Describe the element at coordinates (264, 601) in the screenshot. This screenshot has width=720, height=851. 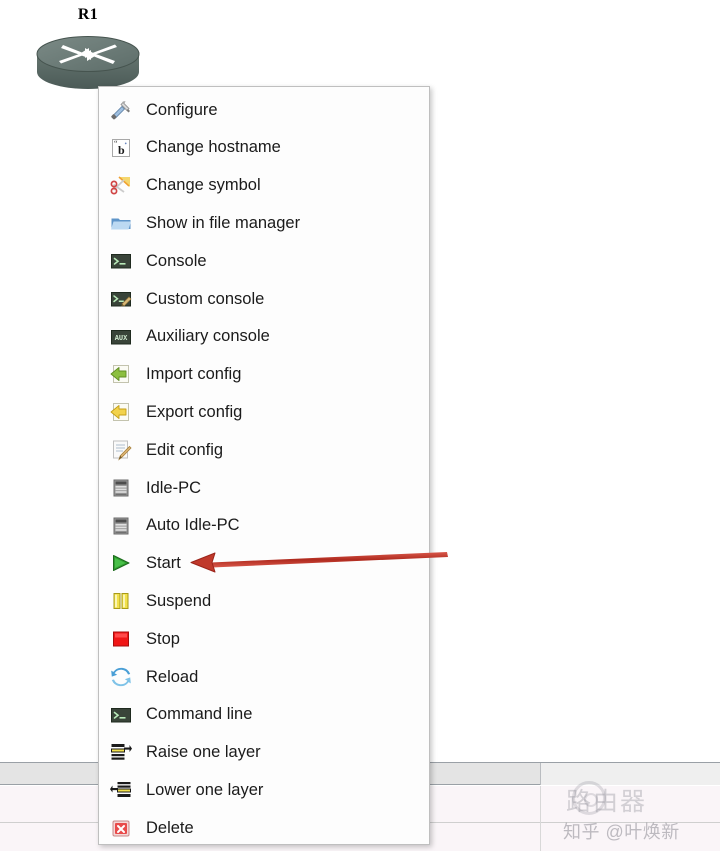
I see `menu-item-suspend: Suspend` at that location.